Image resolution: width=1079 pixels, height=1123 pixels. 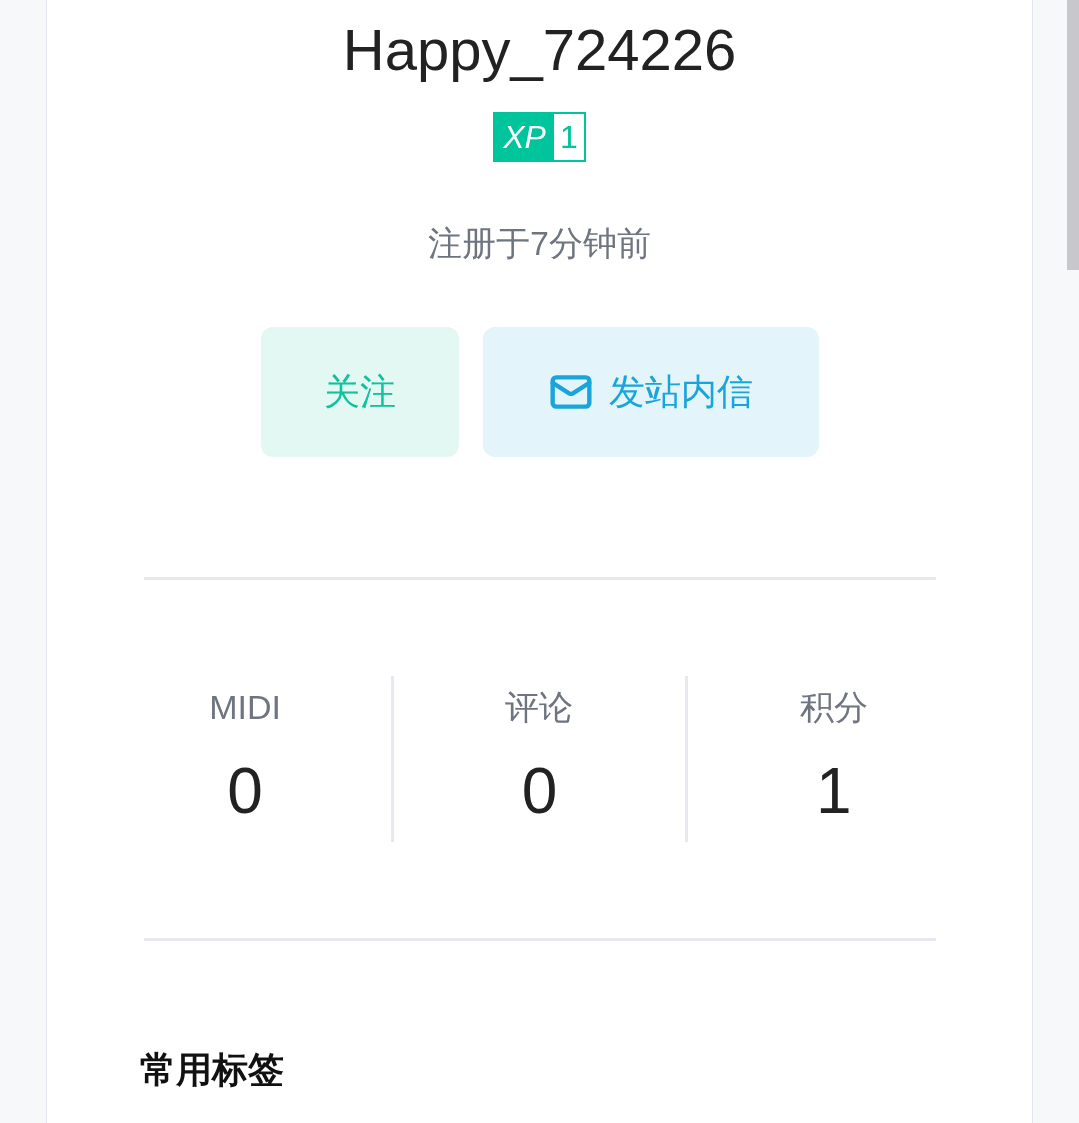 I want to click on registered-time: 注册于7分钟前, so click(x=539, y=243).